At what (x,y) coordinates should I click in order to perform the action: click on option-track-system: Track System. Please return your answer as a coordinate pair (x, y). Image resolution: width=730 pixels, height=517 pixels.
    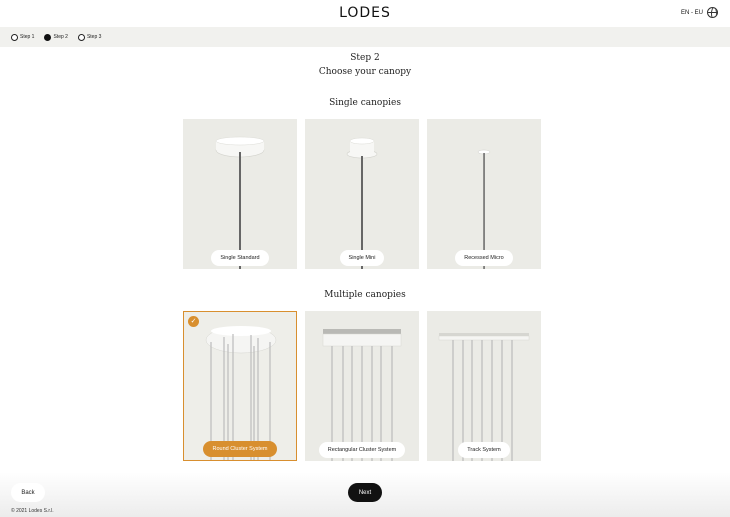
    Looking at the image, I should click on (484, 386).